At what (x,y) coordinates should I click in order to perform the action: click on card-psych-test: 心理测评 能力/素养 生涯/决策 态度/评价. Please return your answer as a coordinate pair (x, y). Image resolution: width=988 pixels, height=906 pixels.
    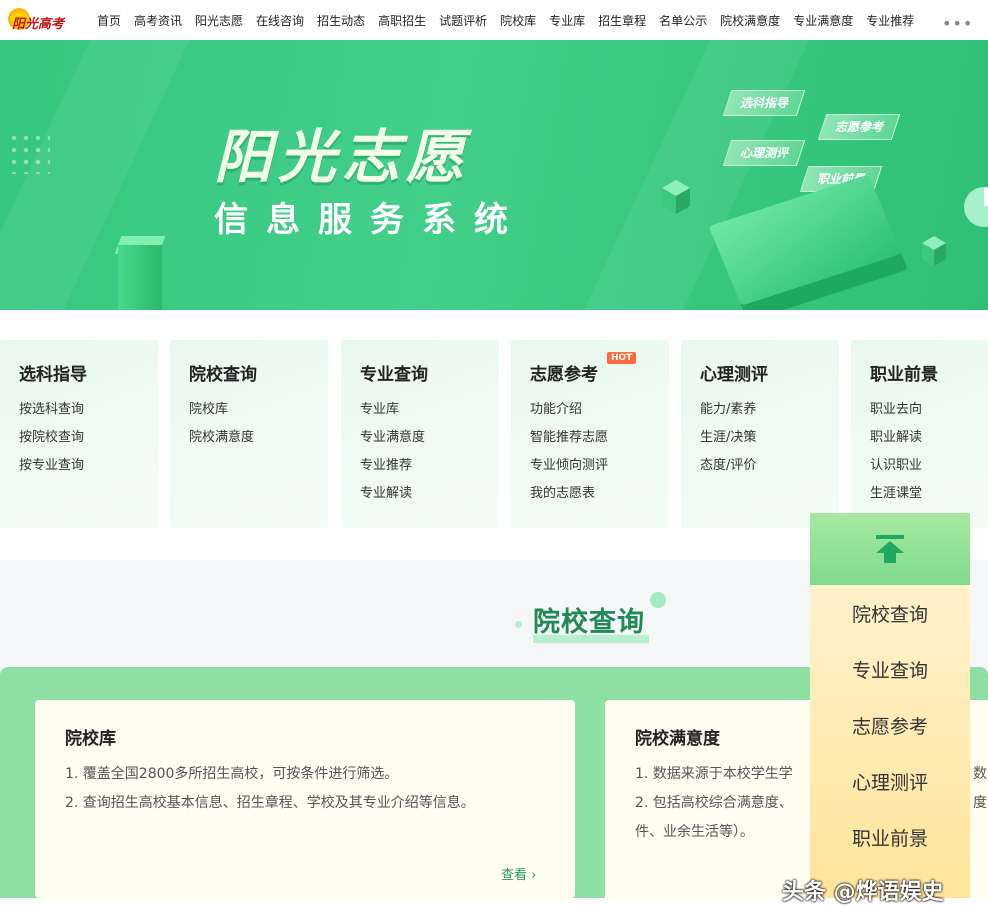
    Looking at the image, I should click on (760, 434).